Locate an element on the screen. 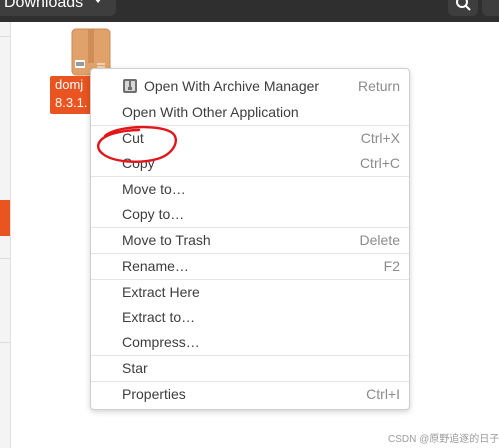 The image size is (499, 448). view-menu-button is located at coordinates (490, 8).